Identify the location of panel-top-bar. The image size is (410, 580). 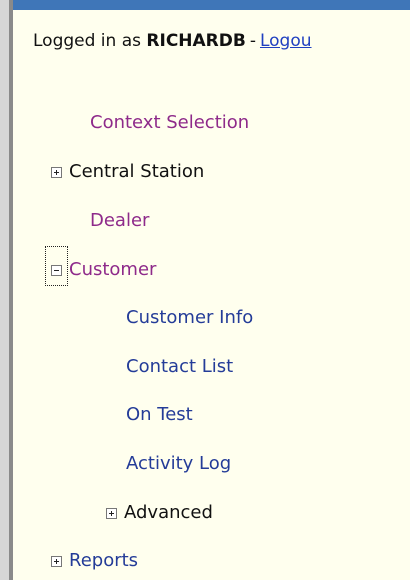
(211, 5).